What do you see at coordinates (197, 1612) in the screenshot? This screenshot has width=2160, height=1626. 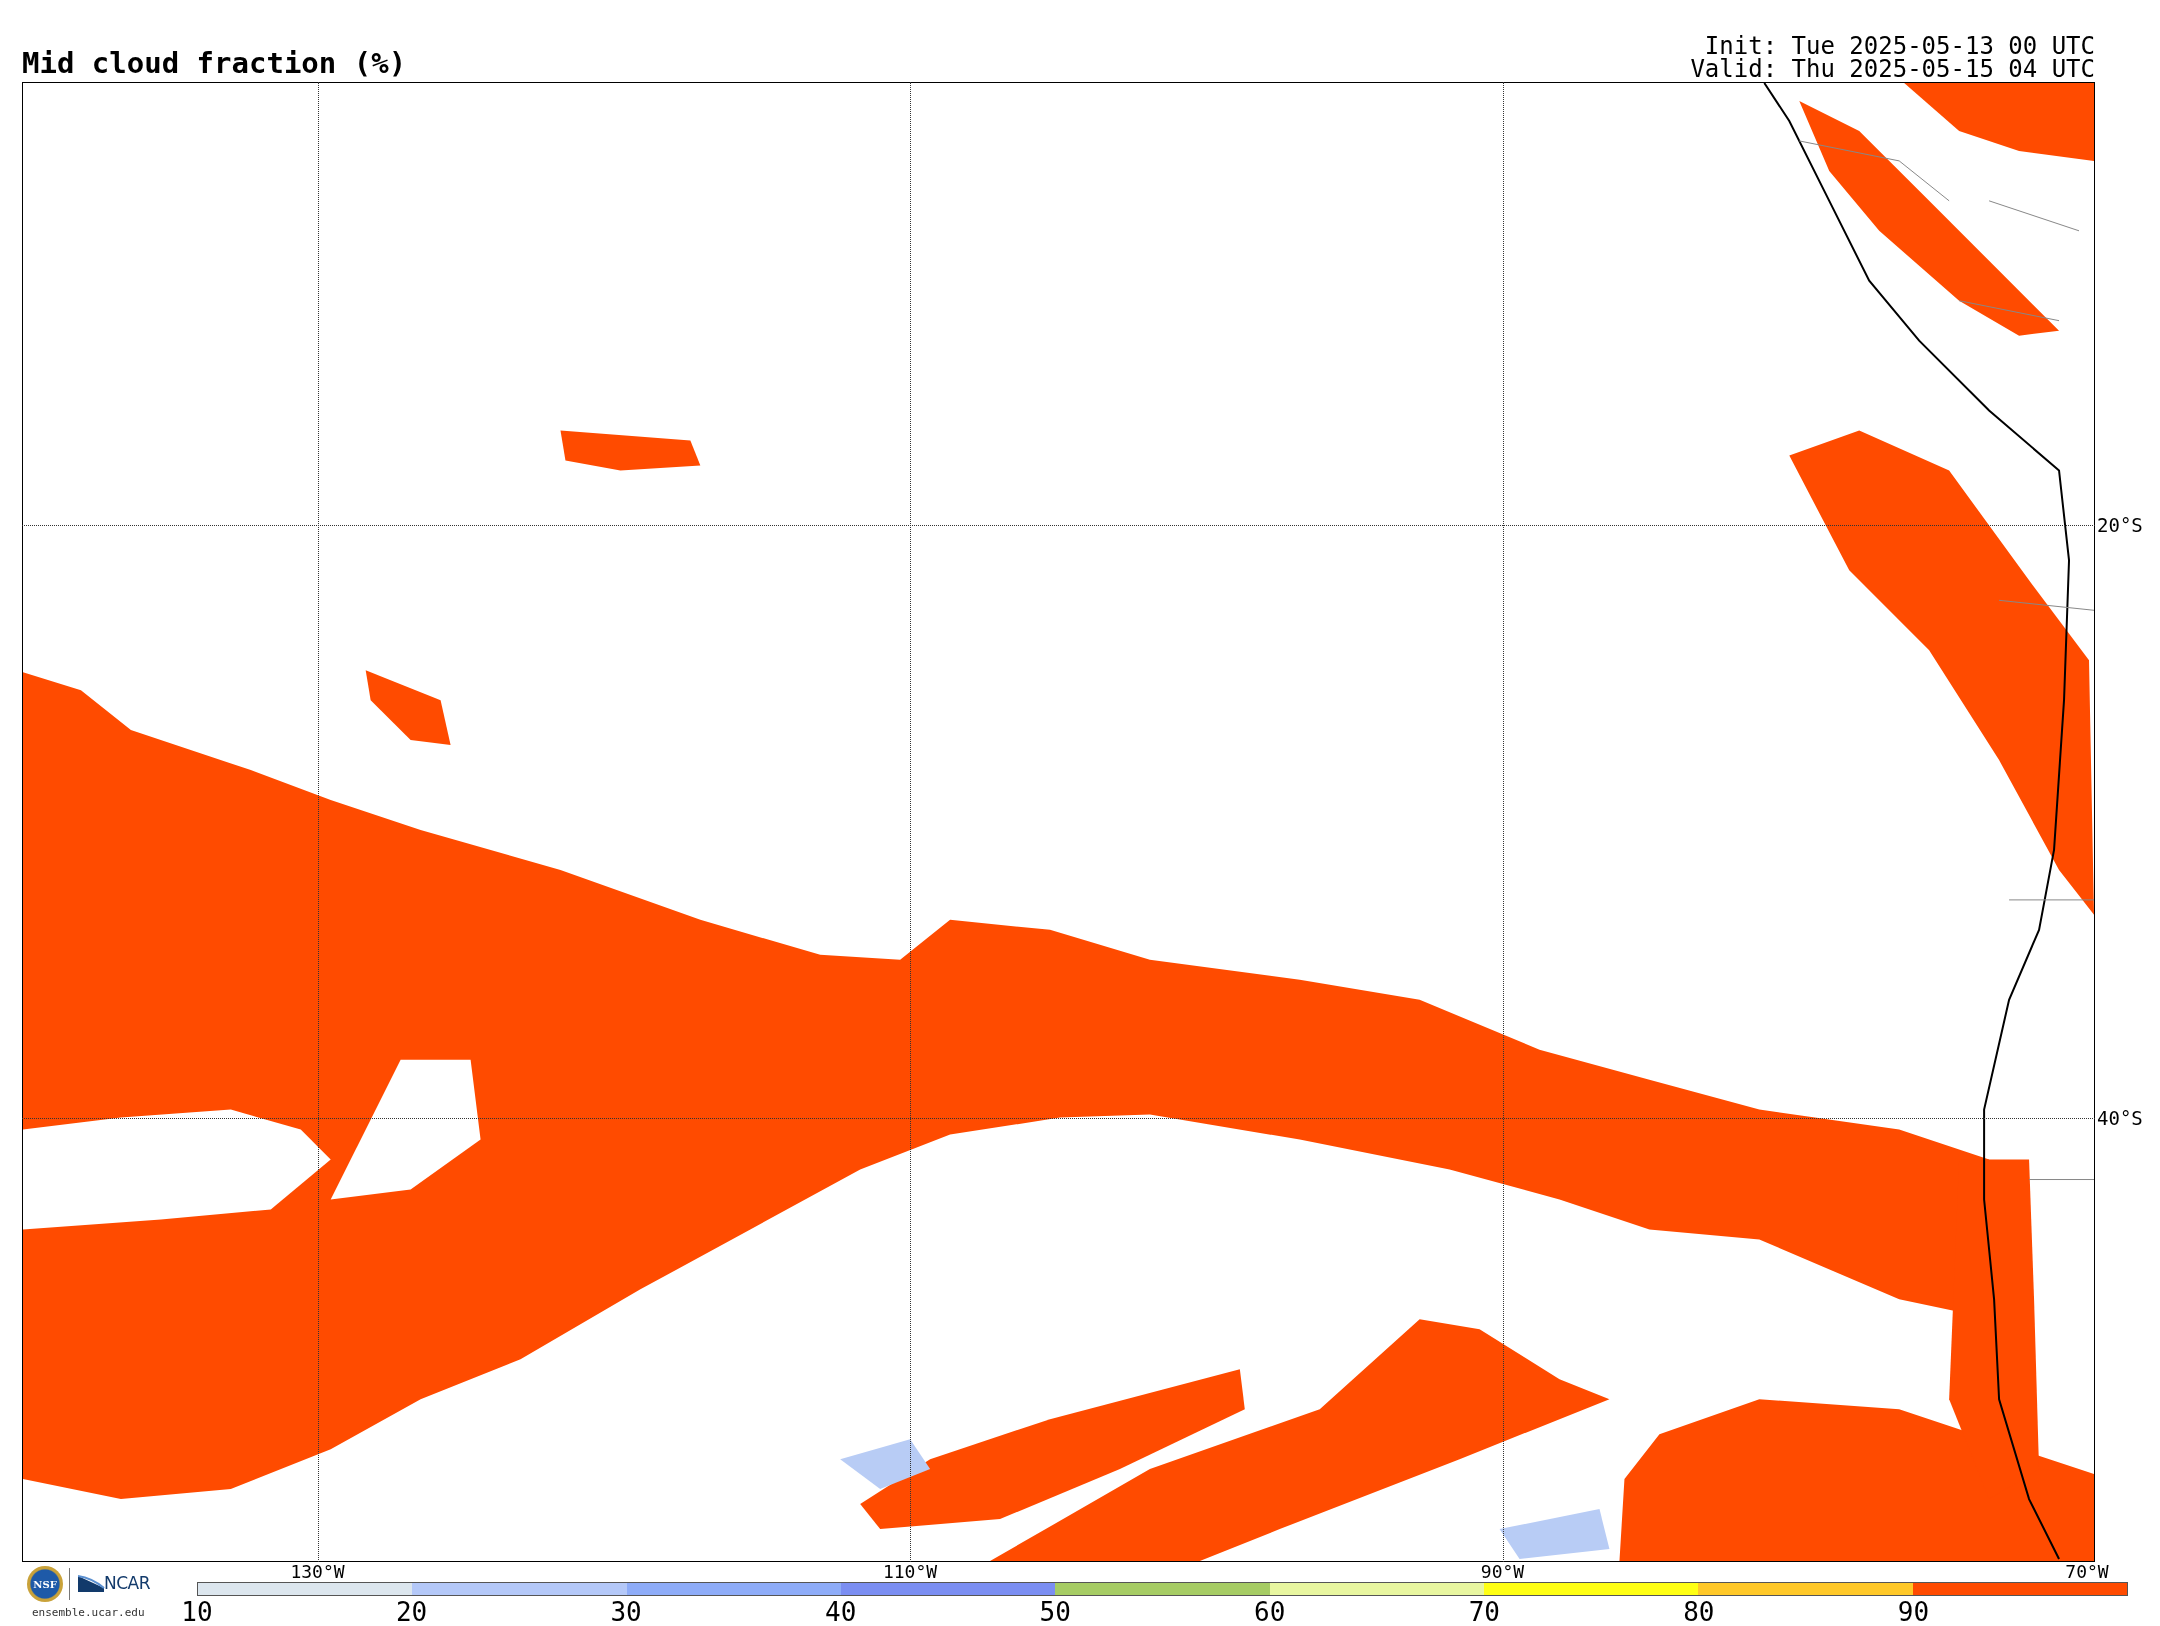 I see `scale-label: 10` at bounding box center [197, 1612].